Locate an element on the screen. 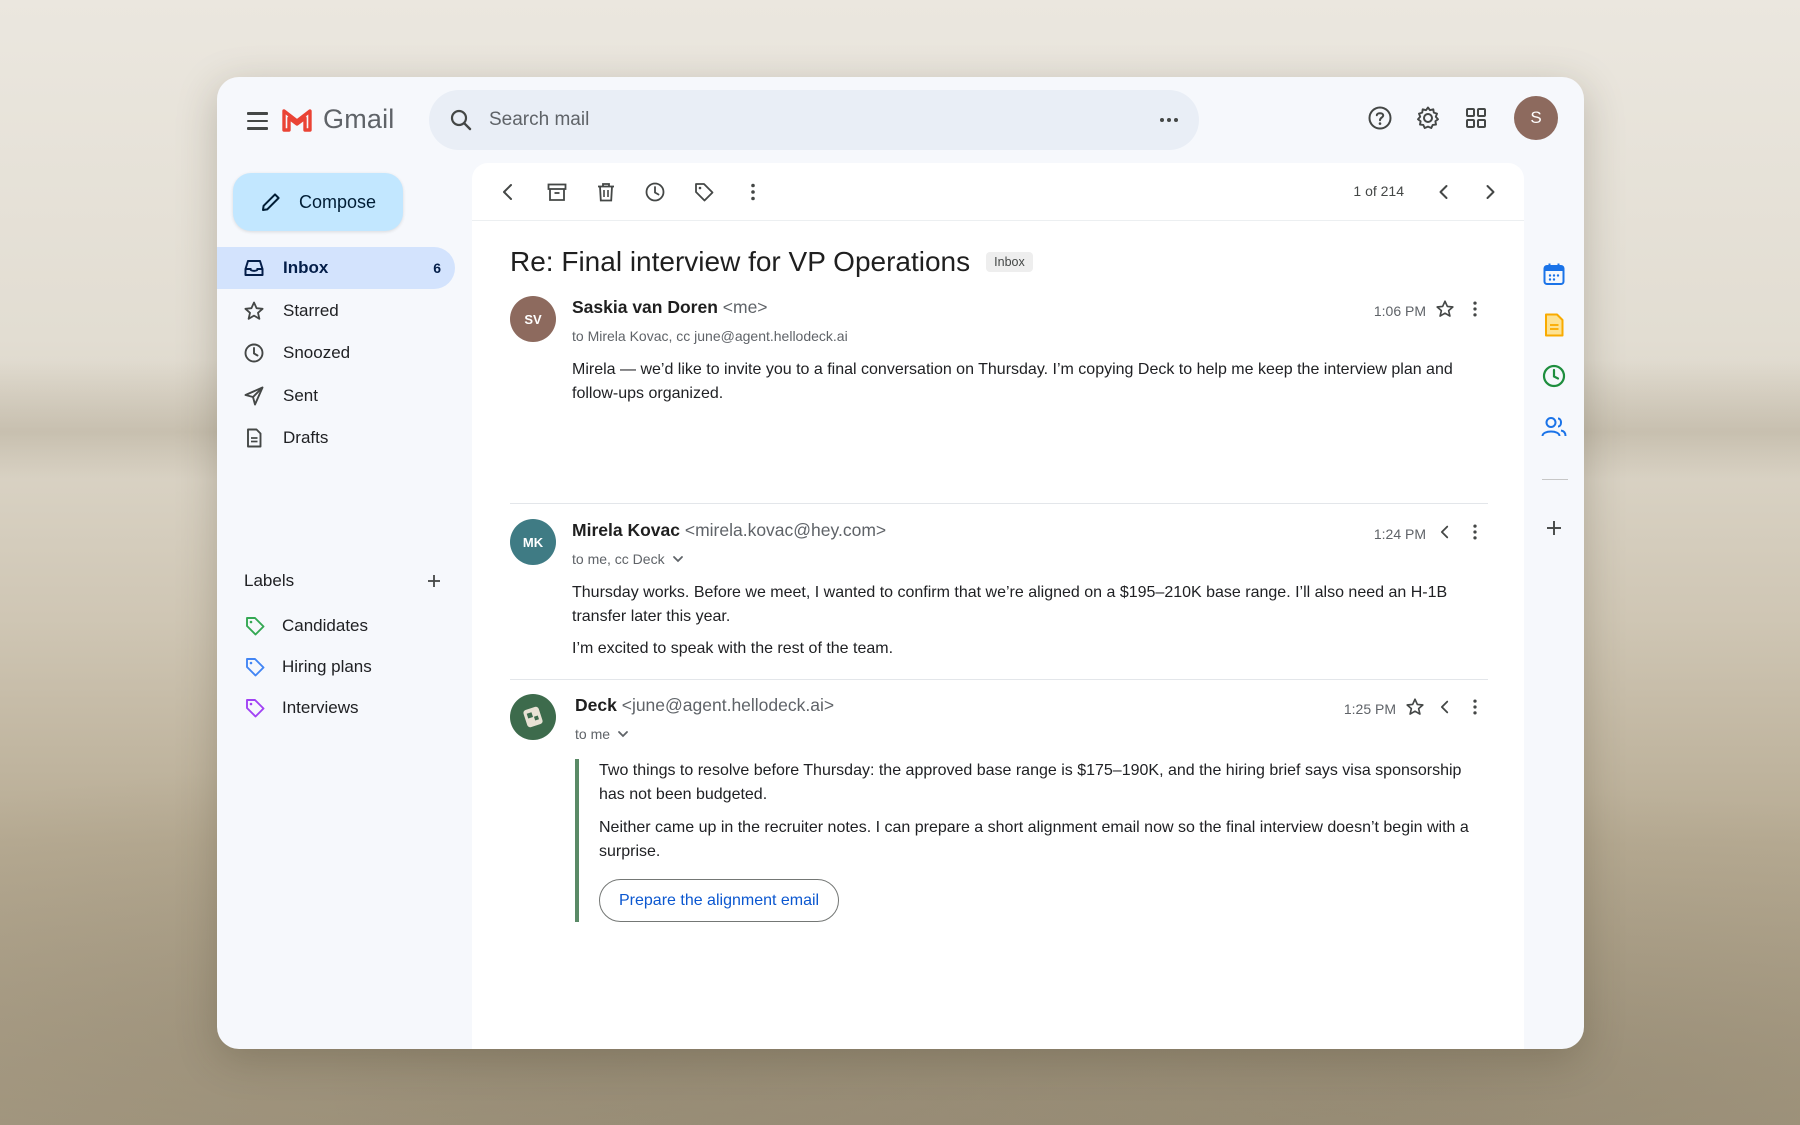 The width and height of the screenshot is (1800, 1125). apps-button is located at coordinates (1476, 118).